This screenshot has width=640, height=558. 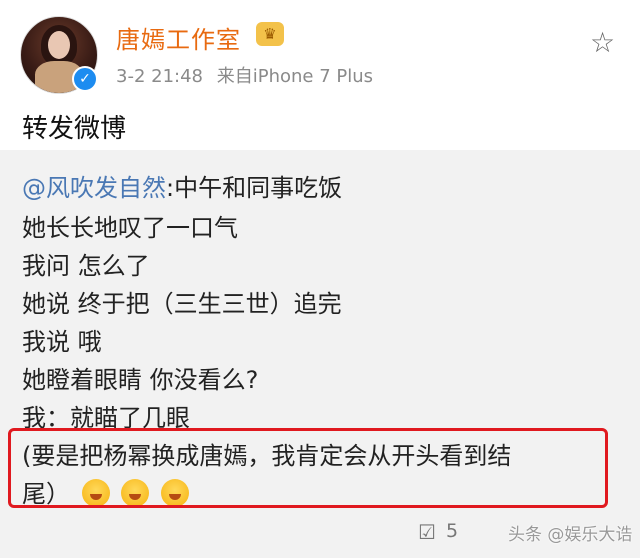 I want to click on post-timestamp: 3-2 21:48, so click(x=159, y=76).